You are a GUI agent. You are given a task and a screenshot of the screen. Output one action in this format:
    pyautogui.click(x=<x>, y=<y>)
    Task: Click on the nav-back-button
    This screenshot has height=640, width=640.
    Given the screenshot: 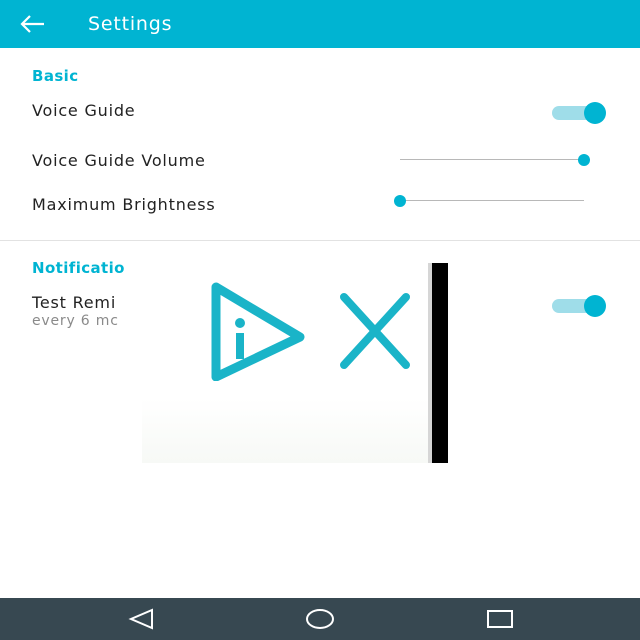 What is the action you would take?
    pyautogui.click(x=141, y=619)
    